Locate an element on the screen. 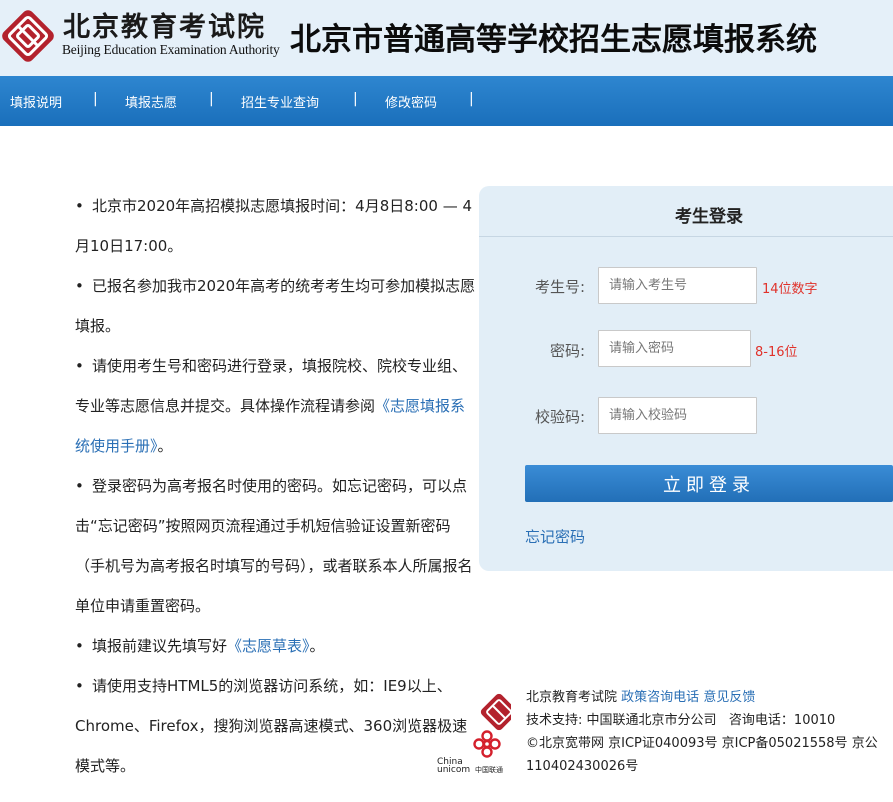  beijing-exam-logo-icon is located at coordinates (28, 36).